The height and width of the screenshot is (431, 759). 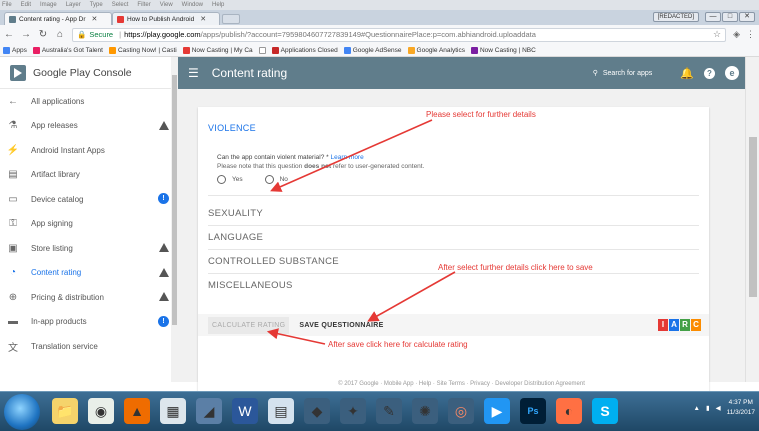 I want to click on menu-item: Filter, so click(x=143, y=5).